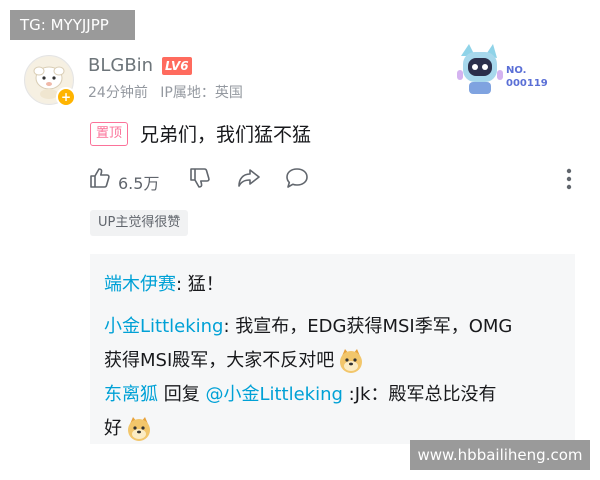  Describe the element at coordinates (527, 83) in the screenshot. I see `fan-card-id: 000119` at that location.